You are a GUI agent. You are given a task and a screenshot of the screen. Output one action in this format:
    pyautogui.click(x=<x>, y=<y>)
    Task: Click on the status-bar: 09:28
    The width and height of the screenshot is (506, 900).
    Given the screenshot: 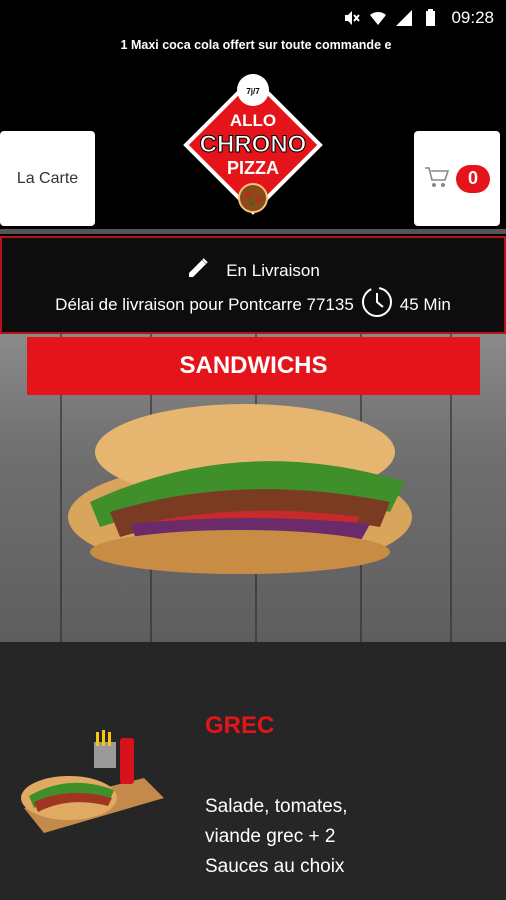 What is the action you would take?
    pyautogui.click(x=253, y=18)
    